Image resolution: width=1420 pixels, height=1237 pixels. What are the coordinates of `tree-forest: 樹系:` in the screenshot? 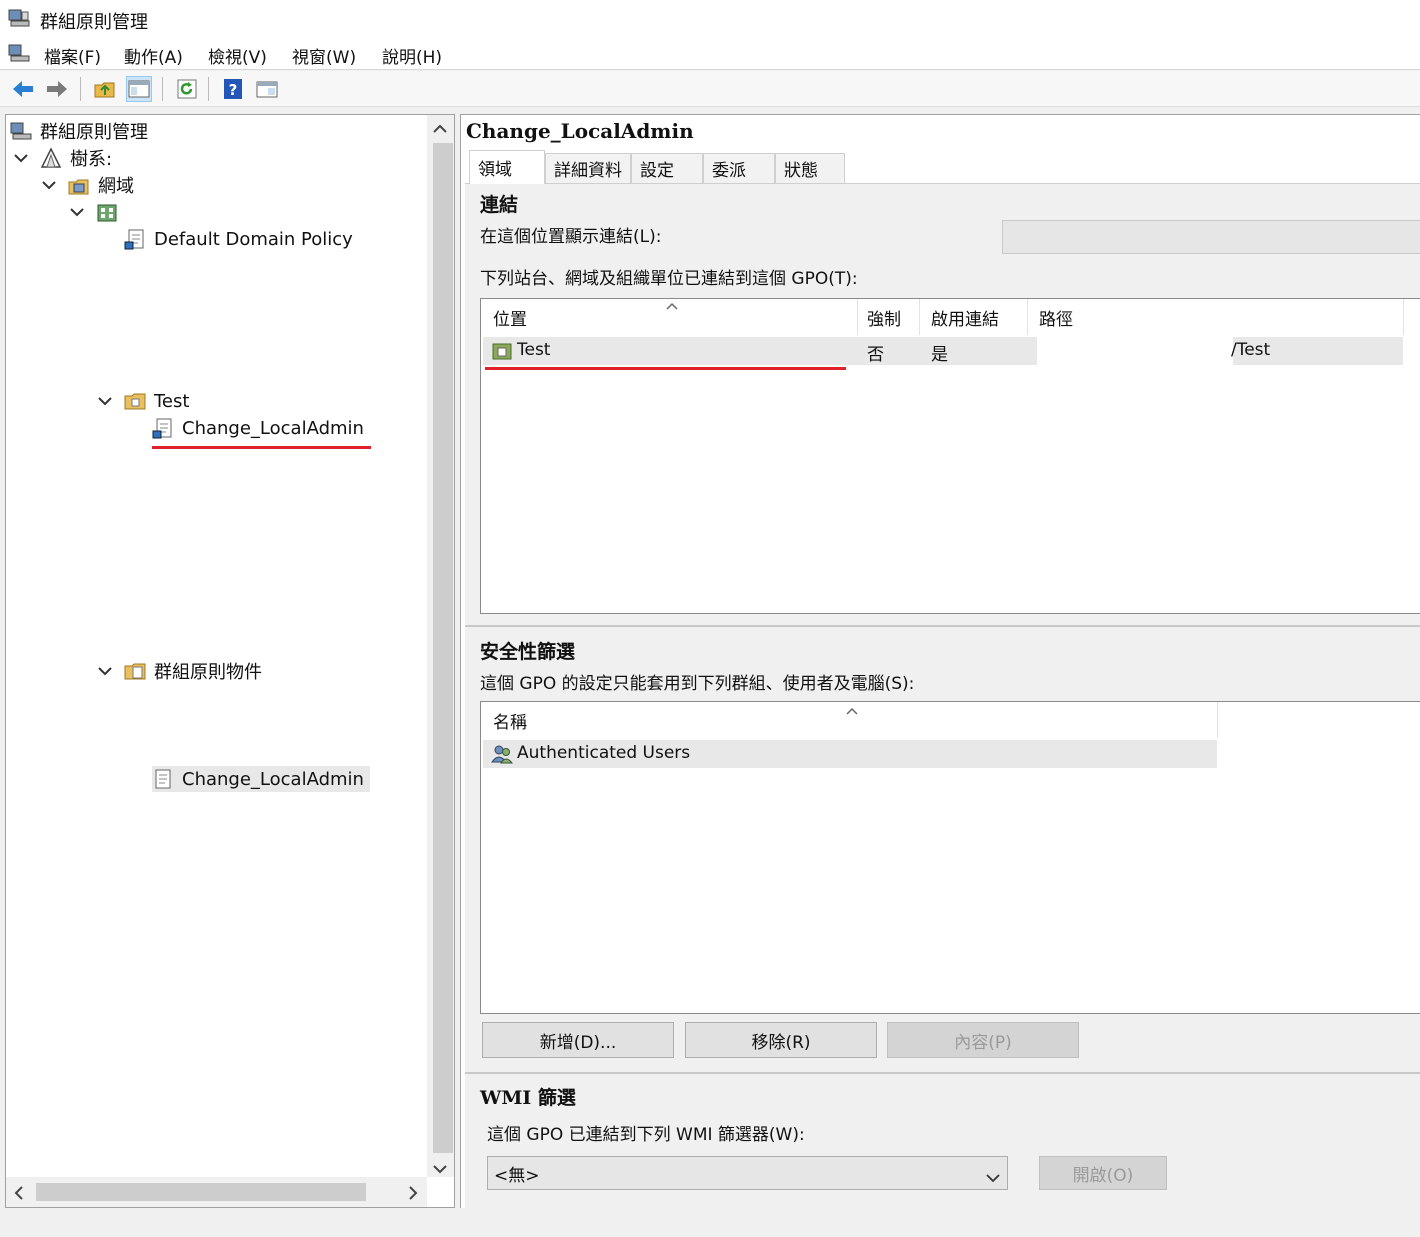 It's located at (62, 158).